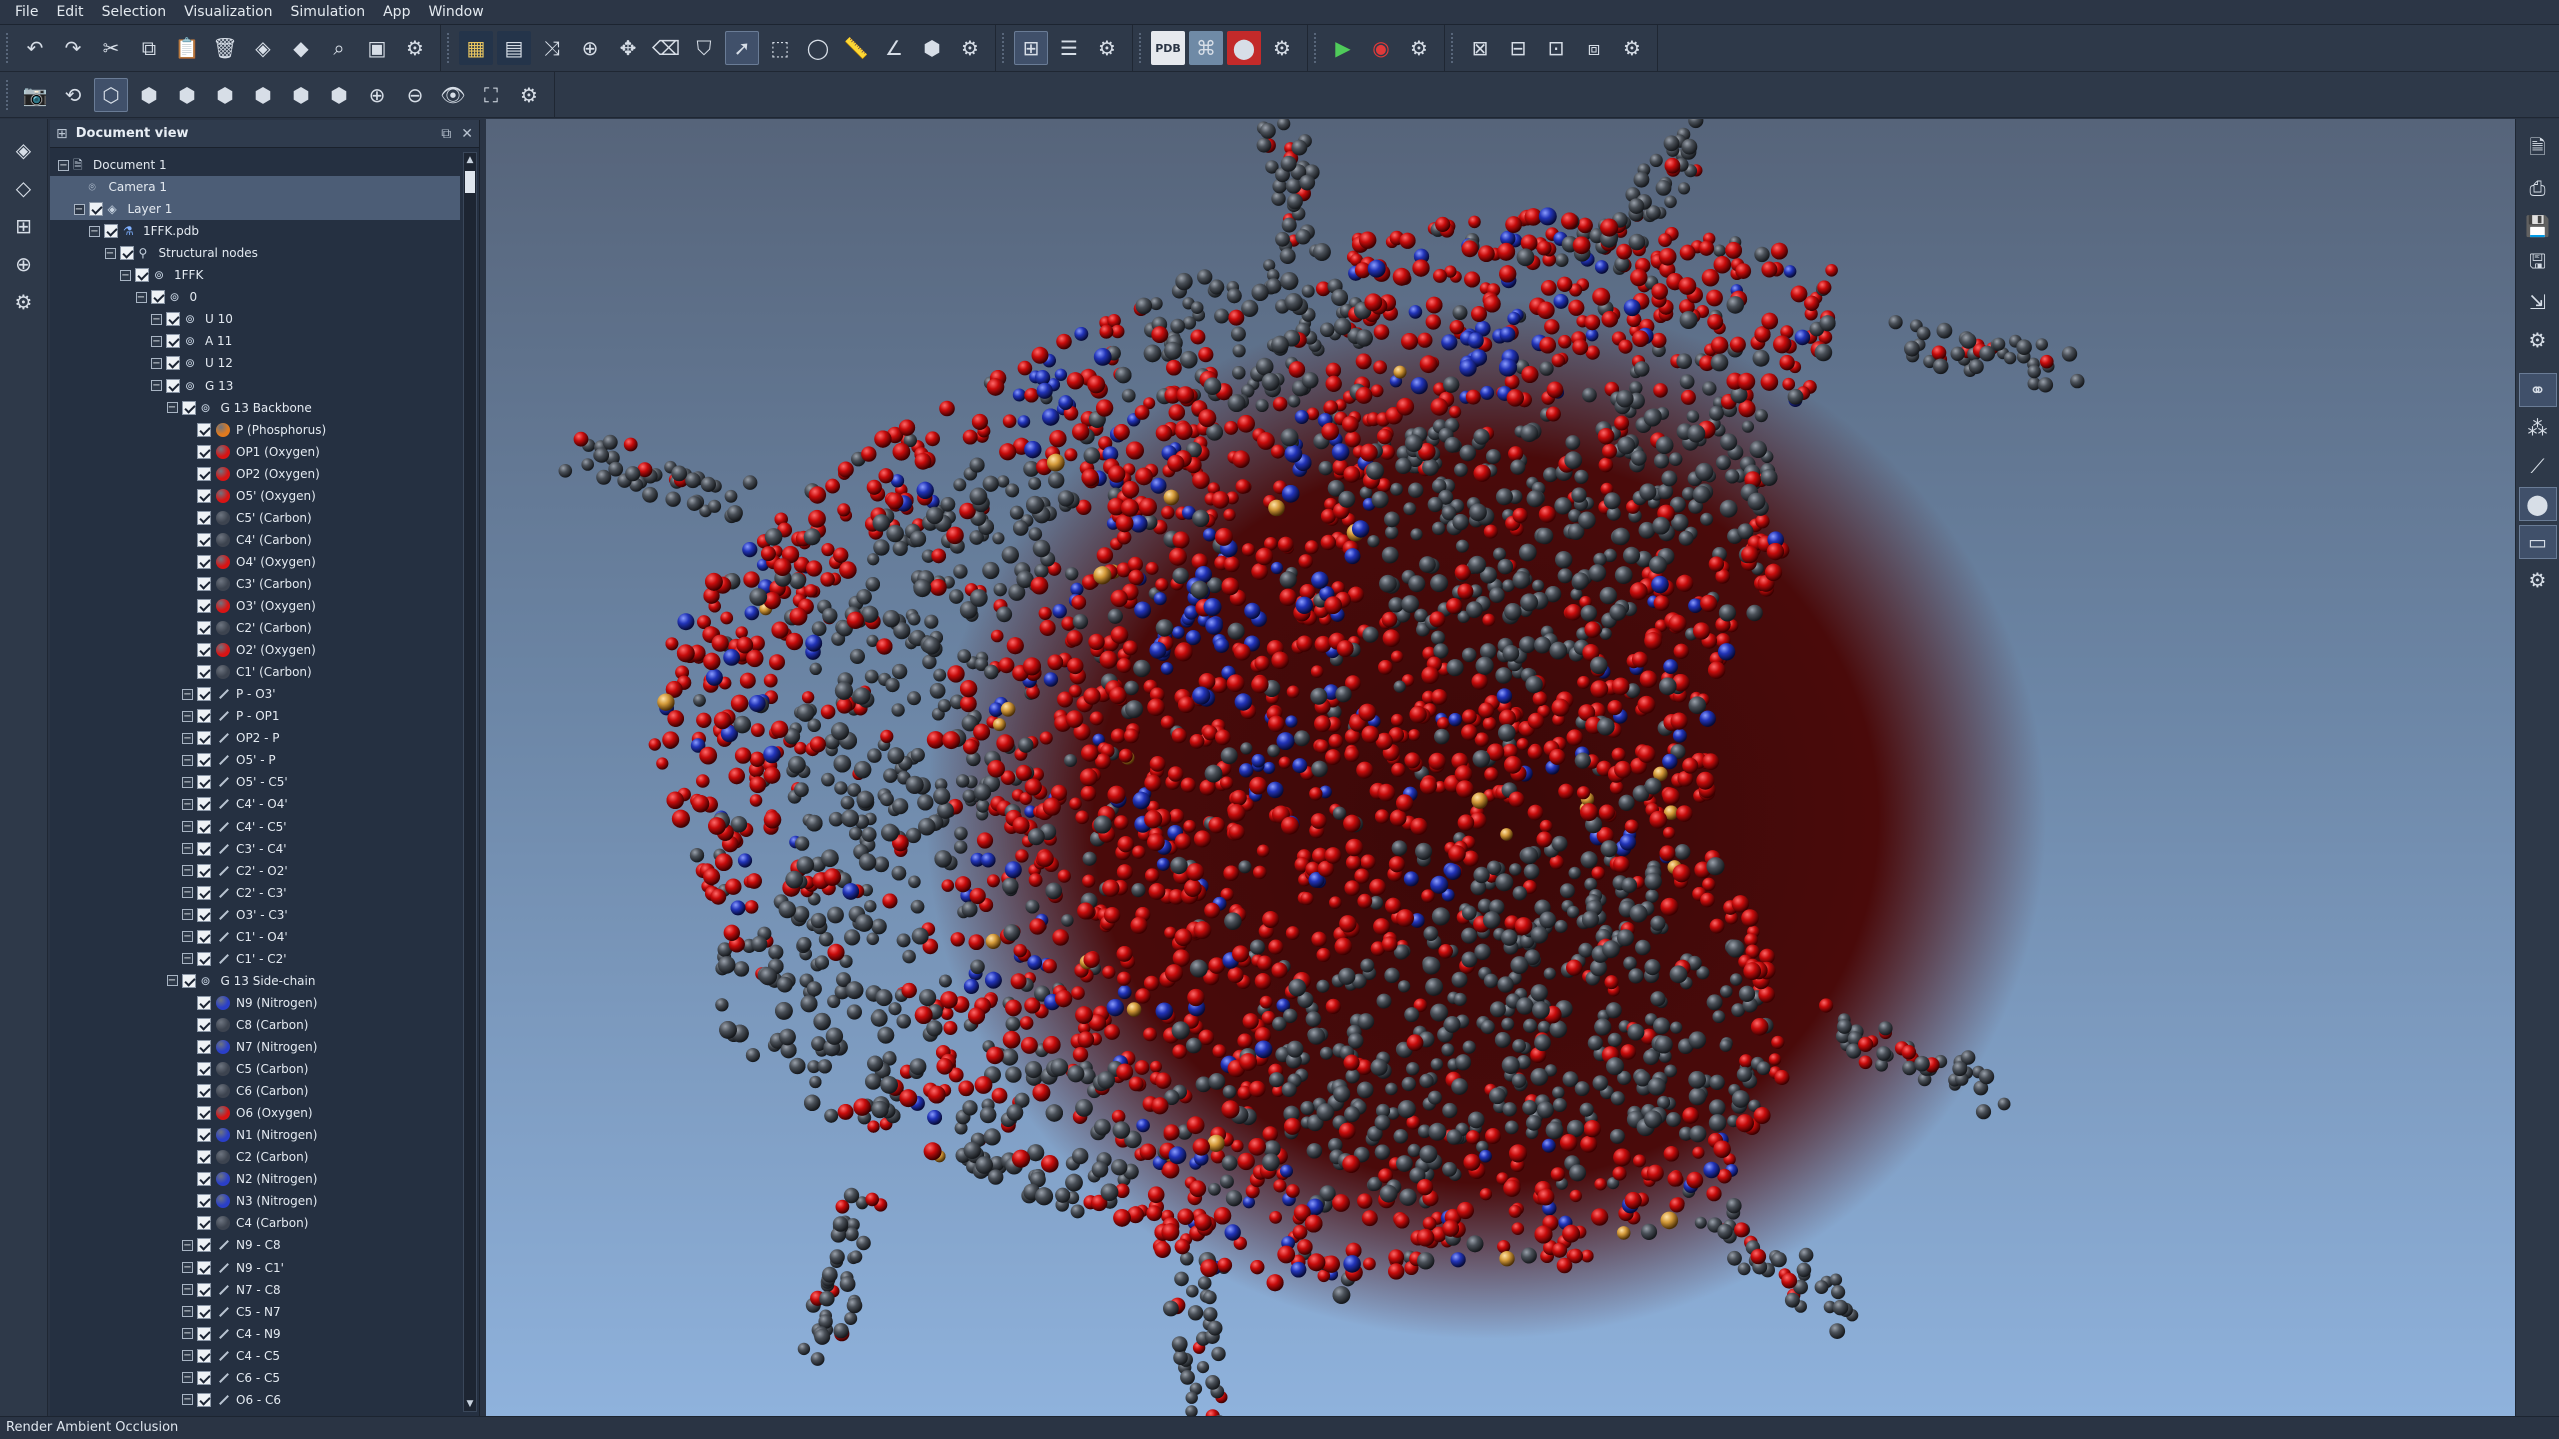 The height and width of the screenshot is (1439, 2559). What do you see at coordinates (255, 1223) in the screenshot?
I see `tree-node: C4 (Carbon)` at bounding box center [255, 1223].